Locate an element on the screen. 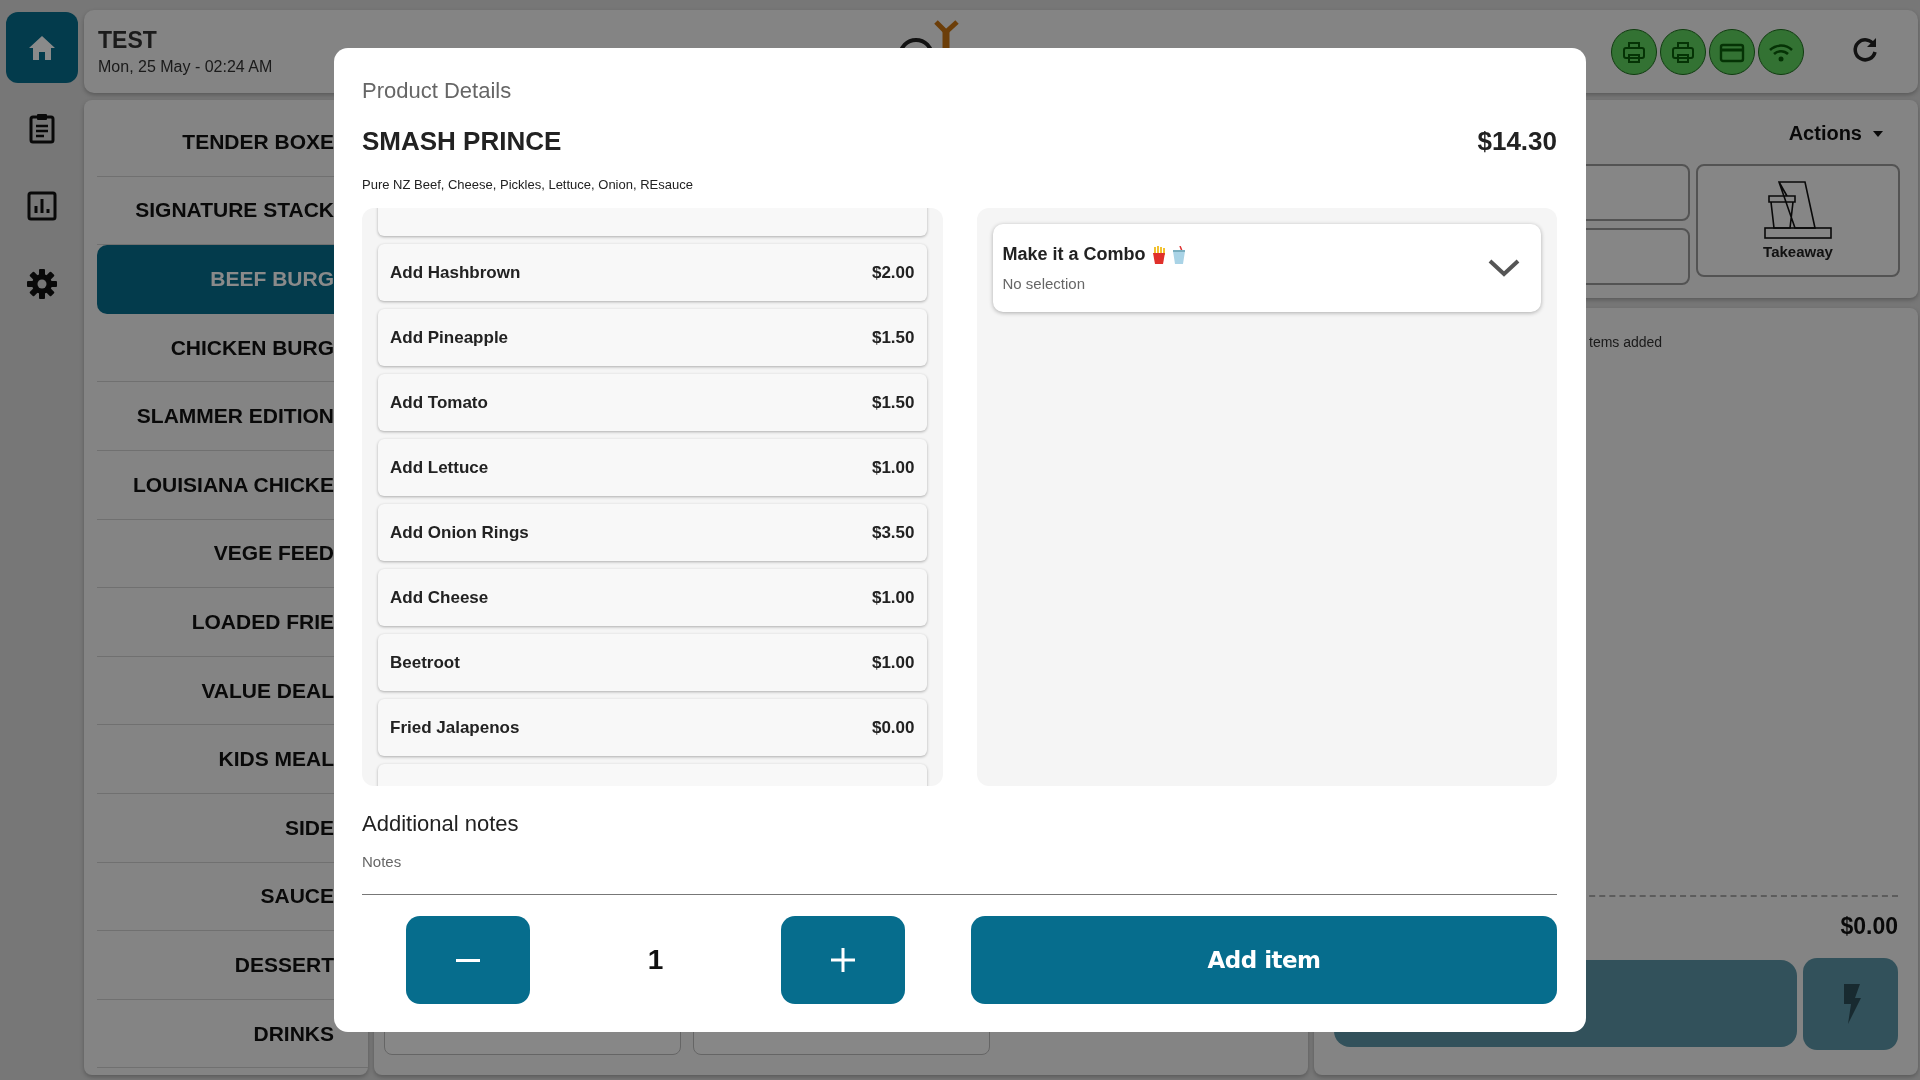 This screenshot has height=1080, width=1920. option-card: Add Hashbrown $2.00 is located at coordinates (652, 272).